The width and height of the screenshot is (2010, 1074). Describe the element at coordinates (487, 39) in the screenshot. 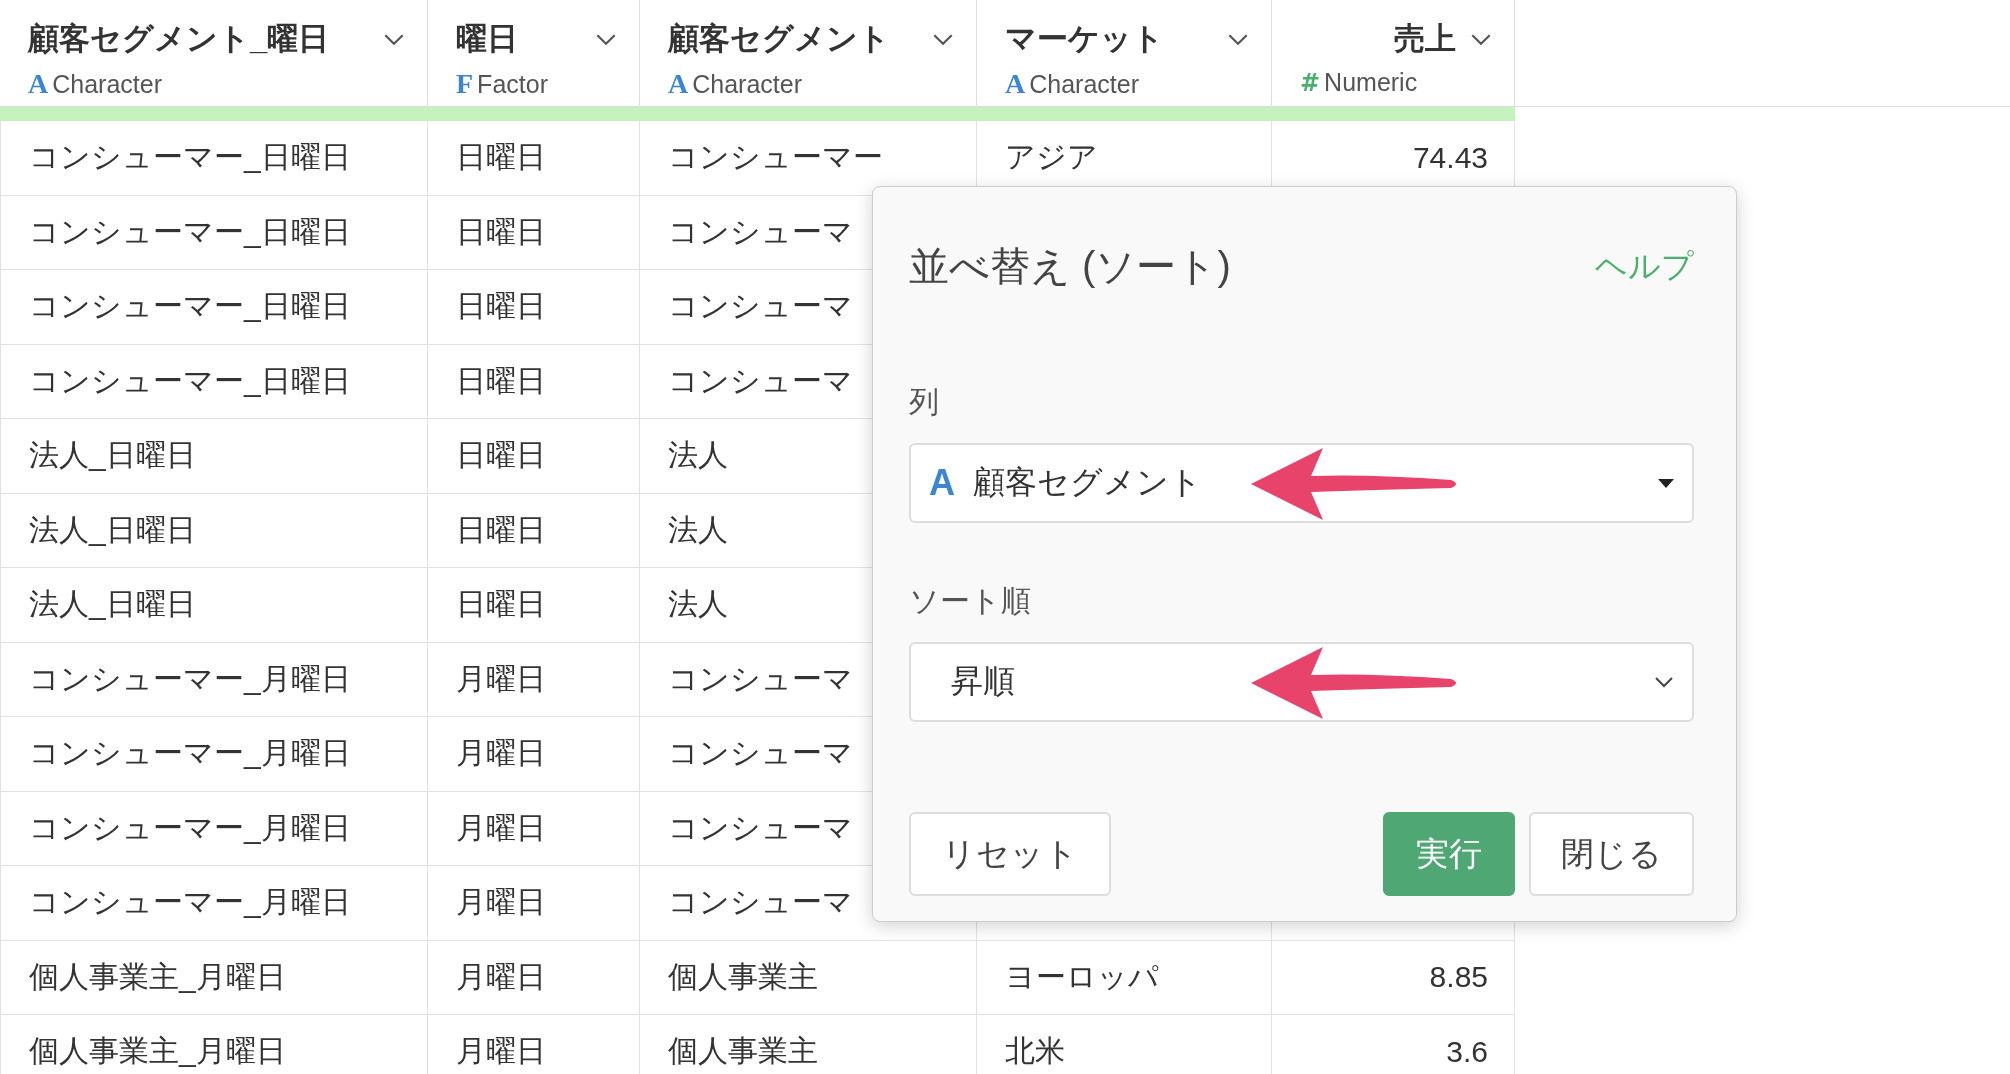

I see `column-name: 曜日` at that location.